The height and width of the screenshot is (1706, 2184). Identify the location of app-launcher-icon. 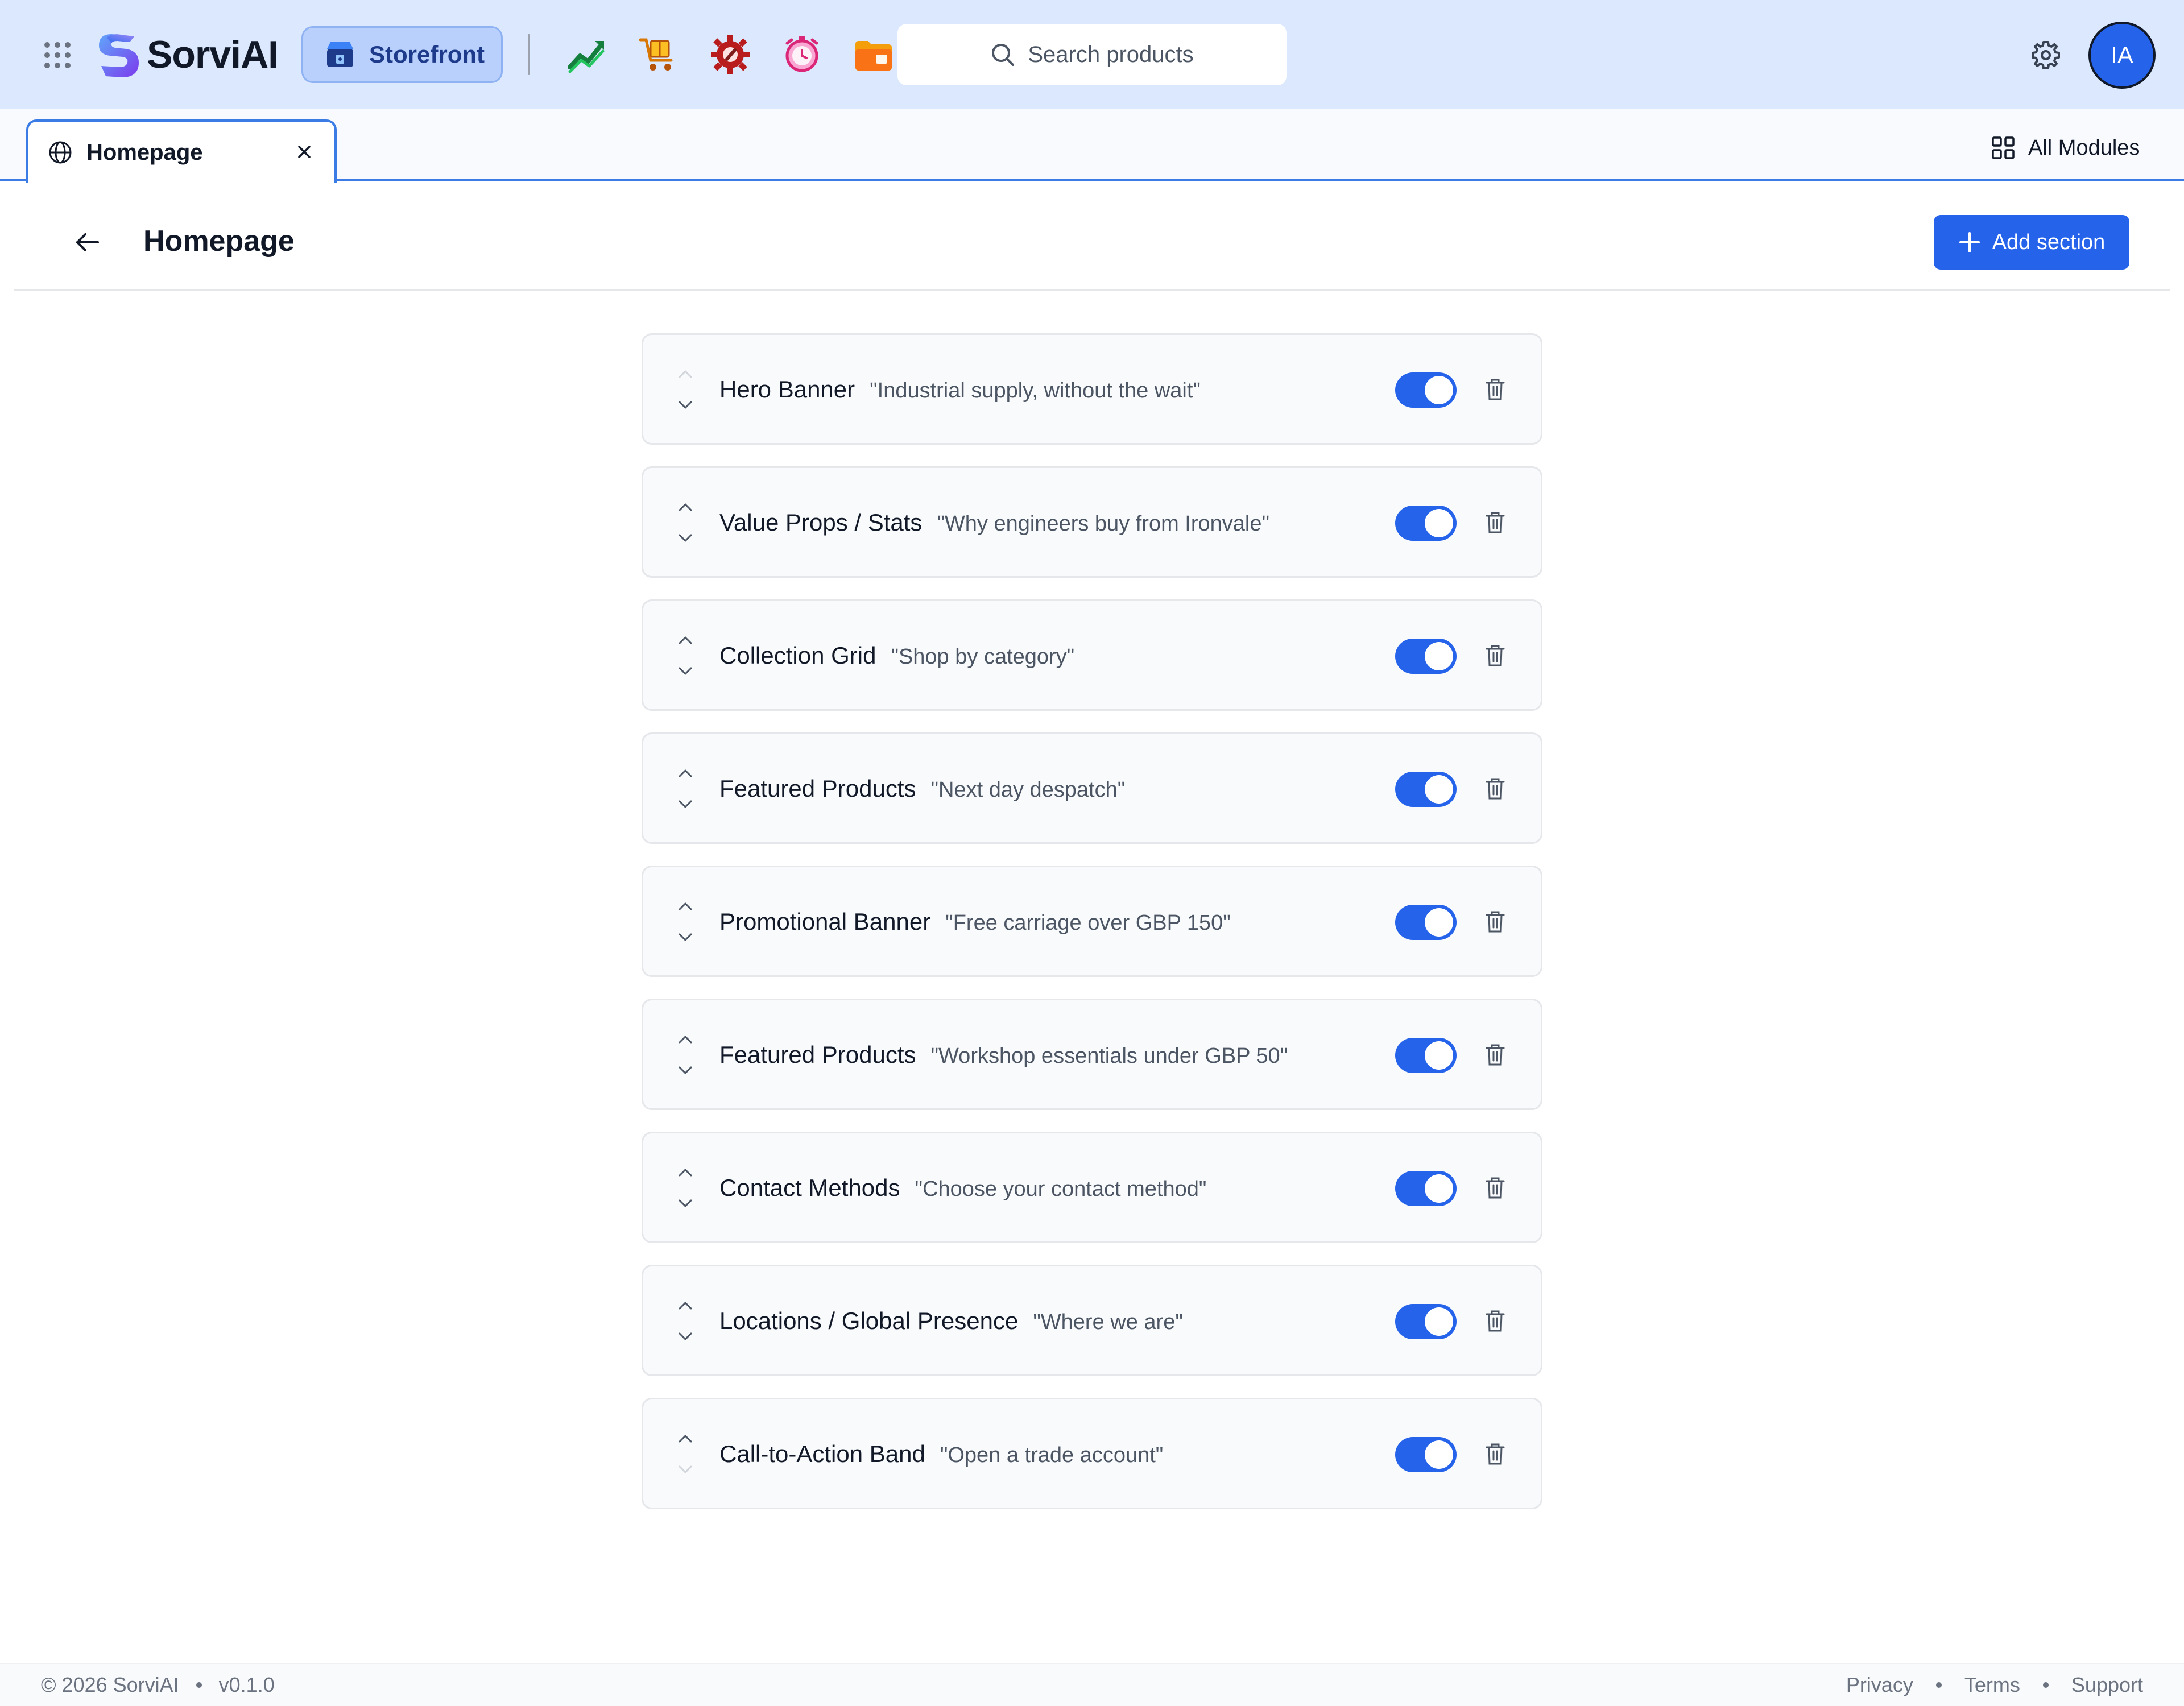
(57, 55).